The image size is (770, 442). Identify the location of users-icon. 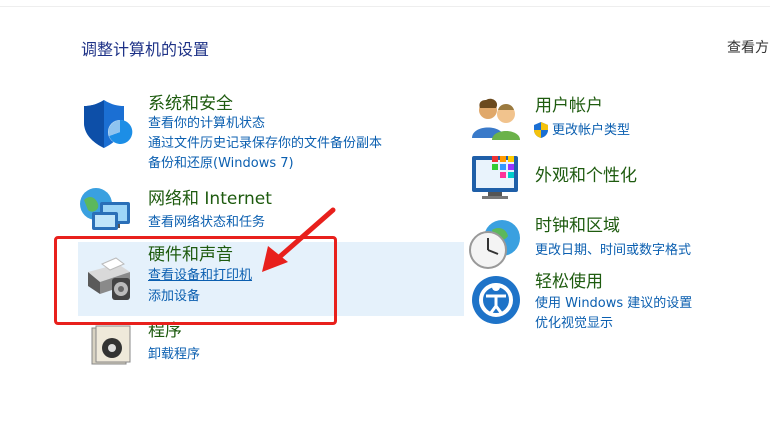
(496, 119).